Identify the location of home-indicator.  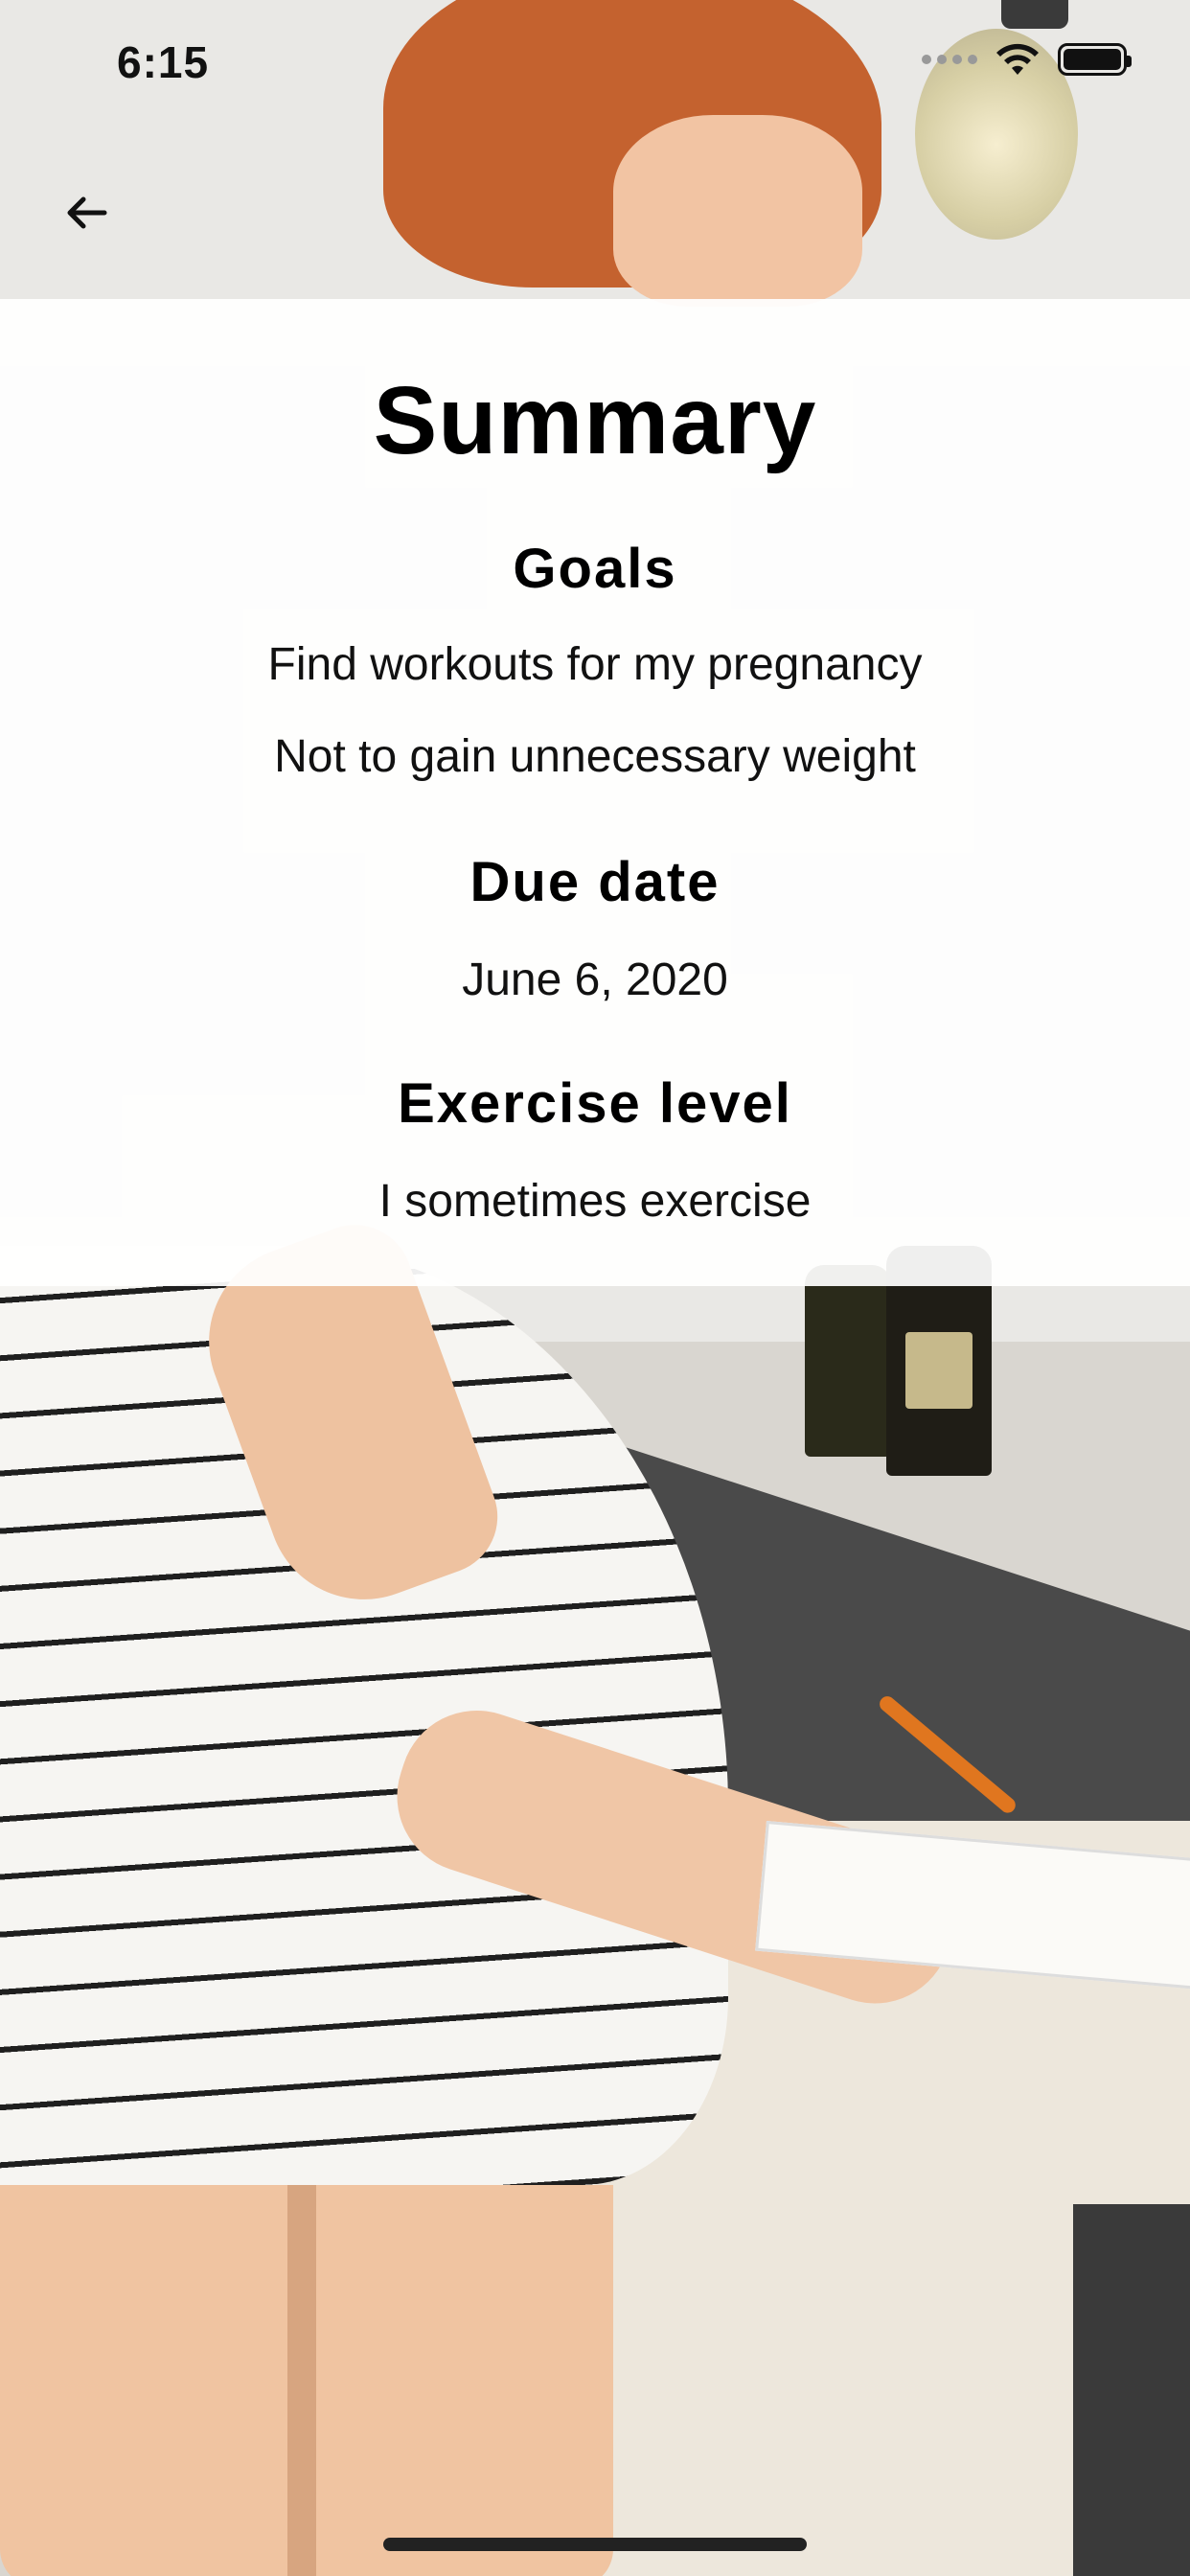
(595, 2544).